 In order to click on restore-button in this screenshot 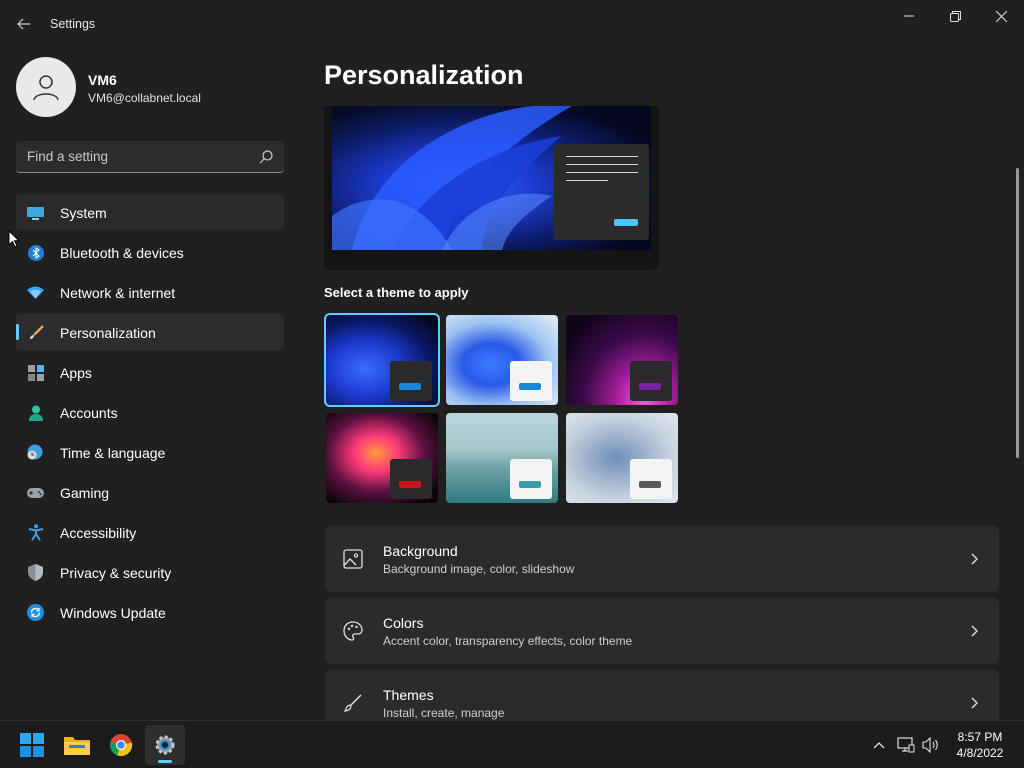, I will do `click(955, 16)`.